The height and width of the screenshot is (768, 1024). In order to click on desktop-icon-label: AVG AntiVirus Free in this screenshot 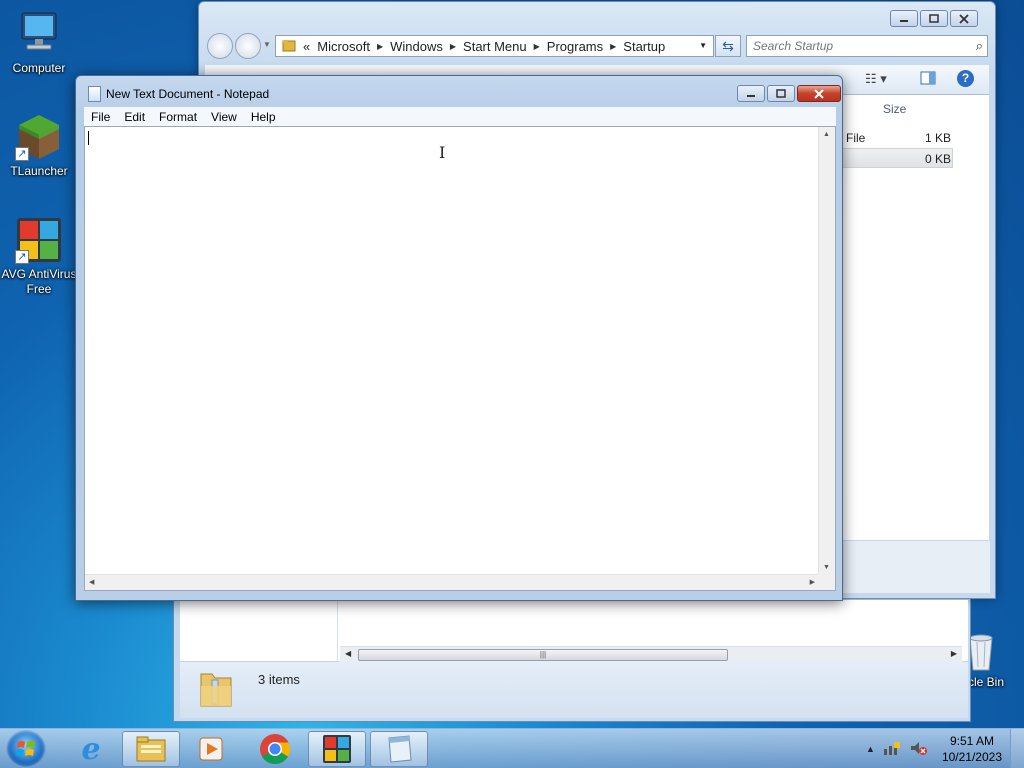, I will do `click(39, 281)`.